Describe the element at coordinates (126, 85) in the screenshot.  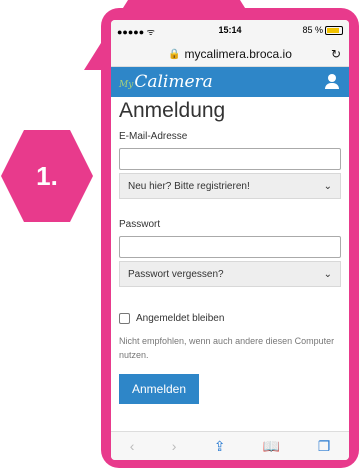
I see `logo-prefix: My` at that location.